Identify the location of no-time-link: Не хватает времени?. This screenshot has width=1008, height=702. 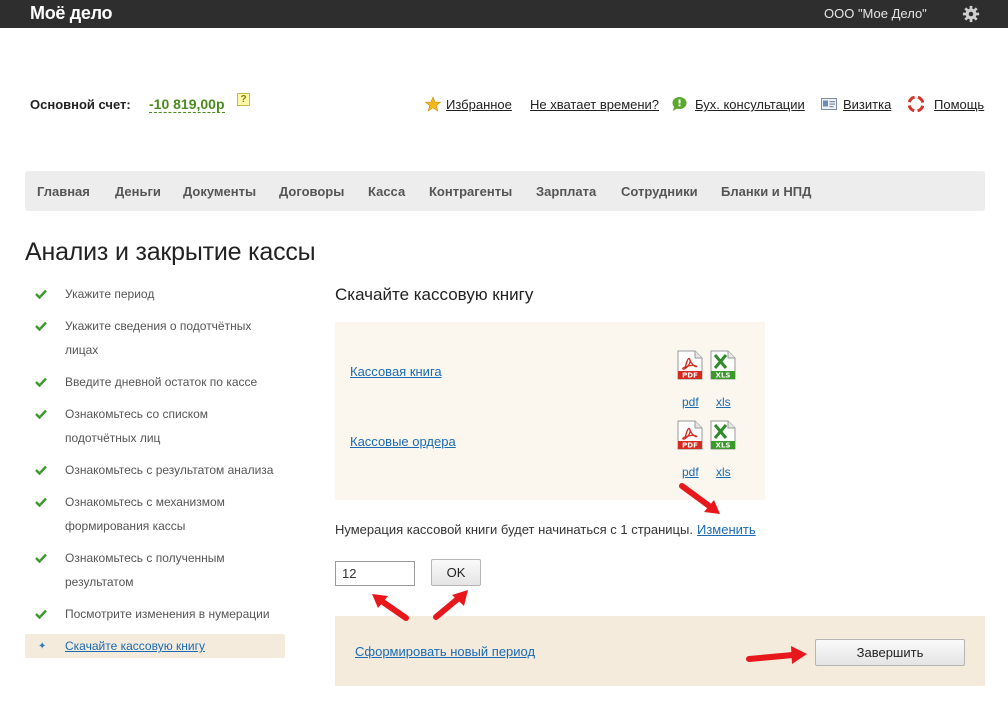
(594, 104).